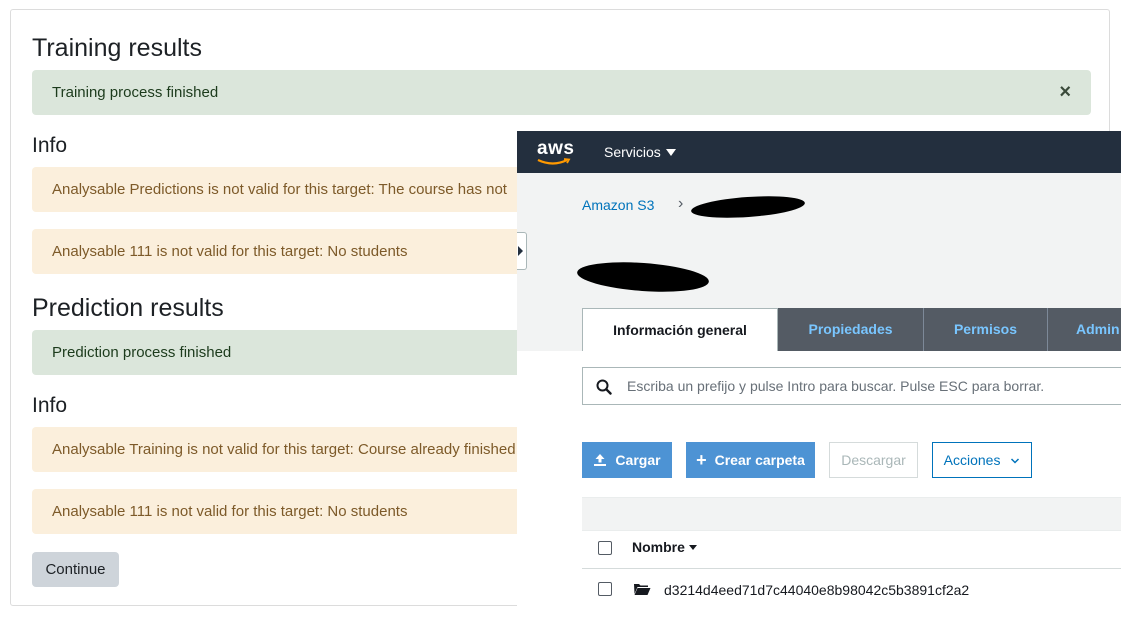  I want to click on upload-icon, so click(600, 460).